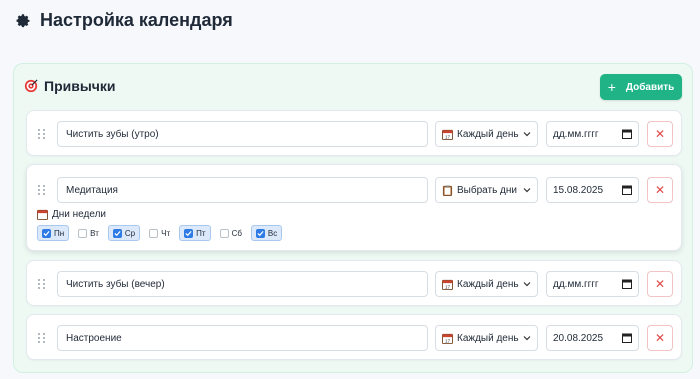 This screenshot has height=379, width=700. Describe the element at coordinates (23, 21) in the screenshot. I see `gear-icon` at that location.